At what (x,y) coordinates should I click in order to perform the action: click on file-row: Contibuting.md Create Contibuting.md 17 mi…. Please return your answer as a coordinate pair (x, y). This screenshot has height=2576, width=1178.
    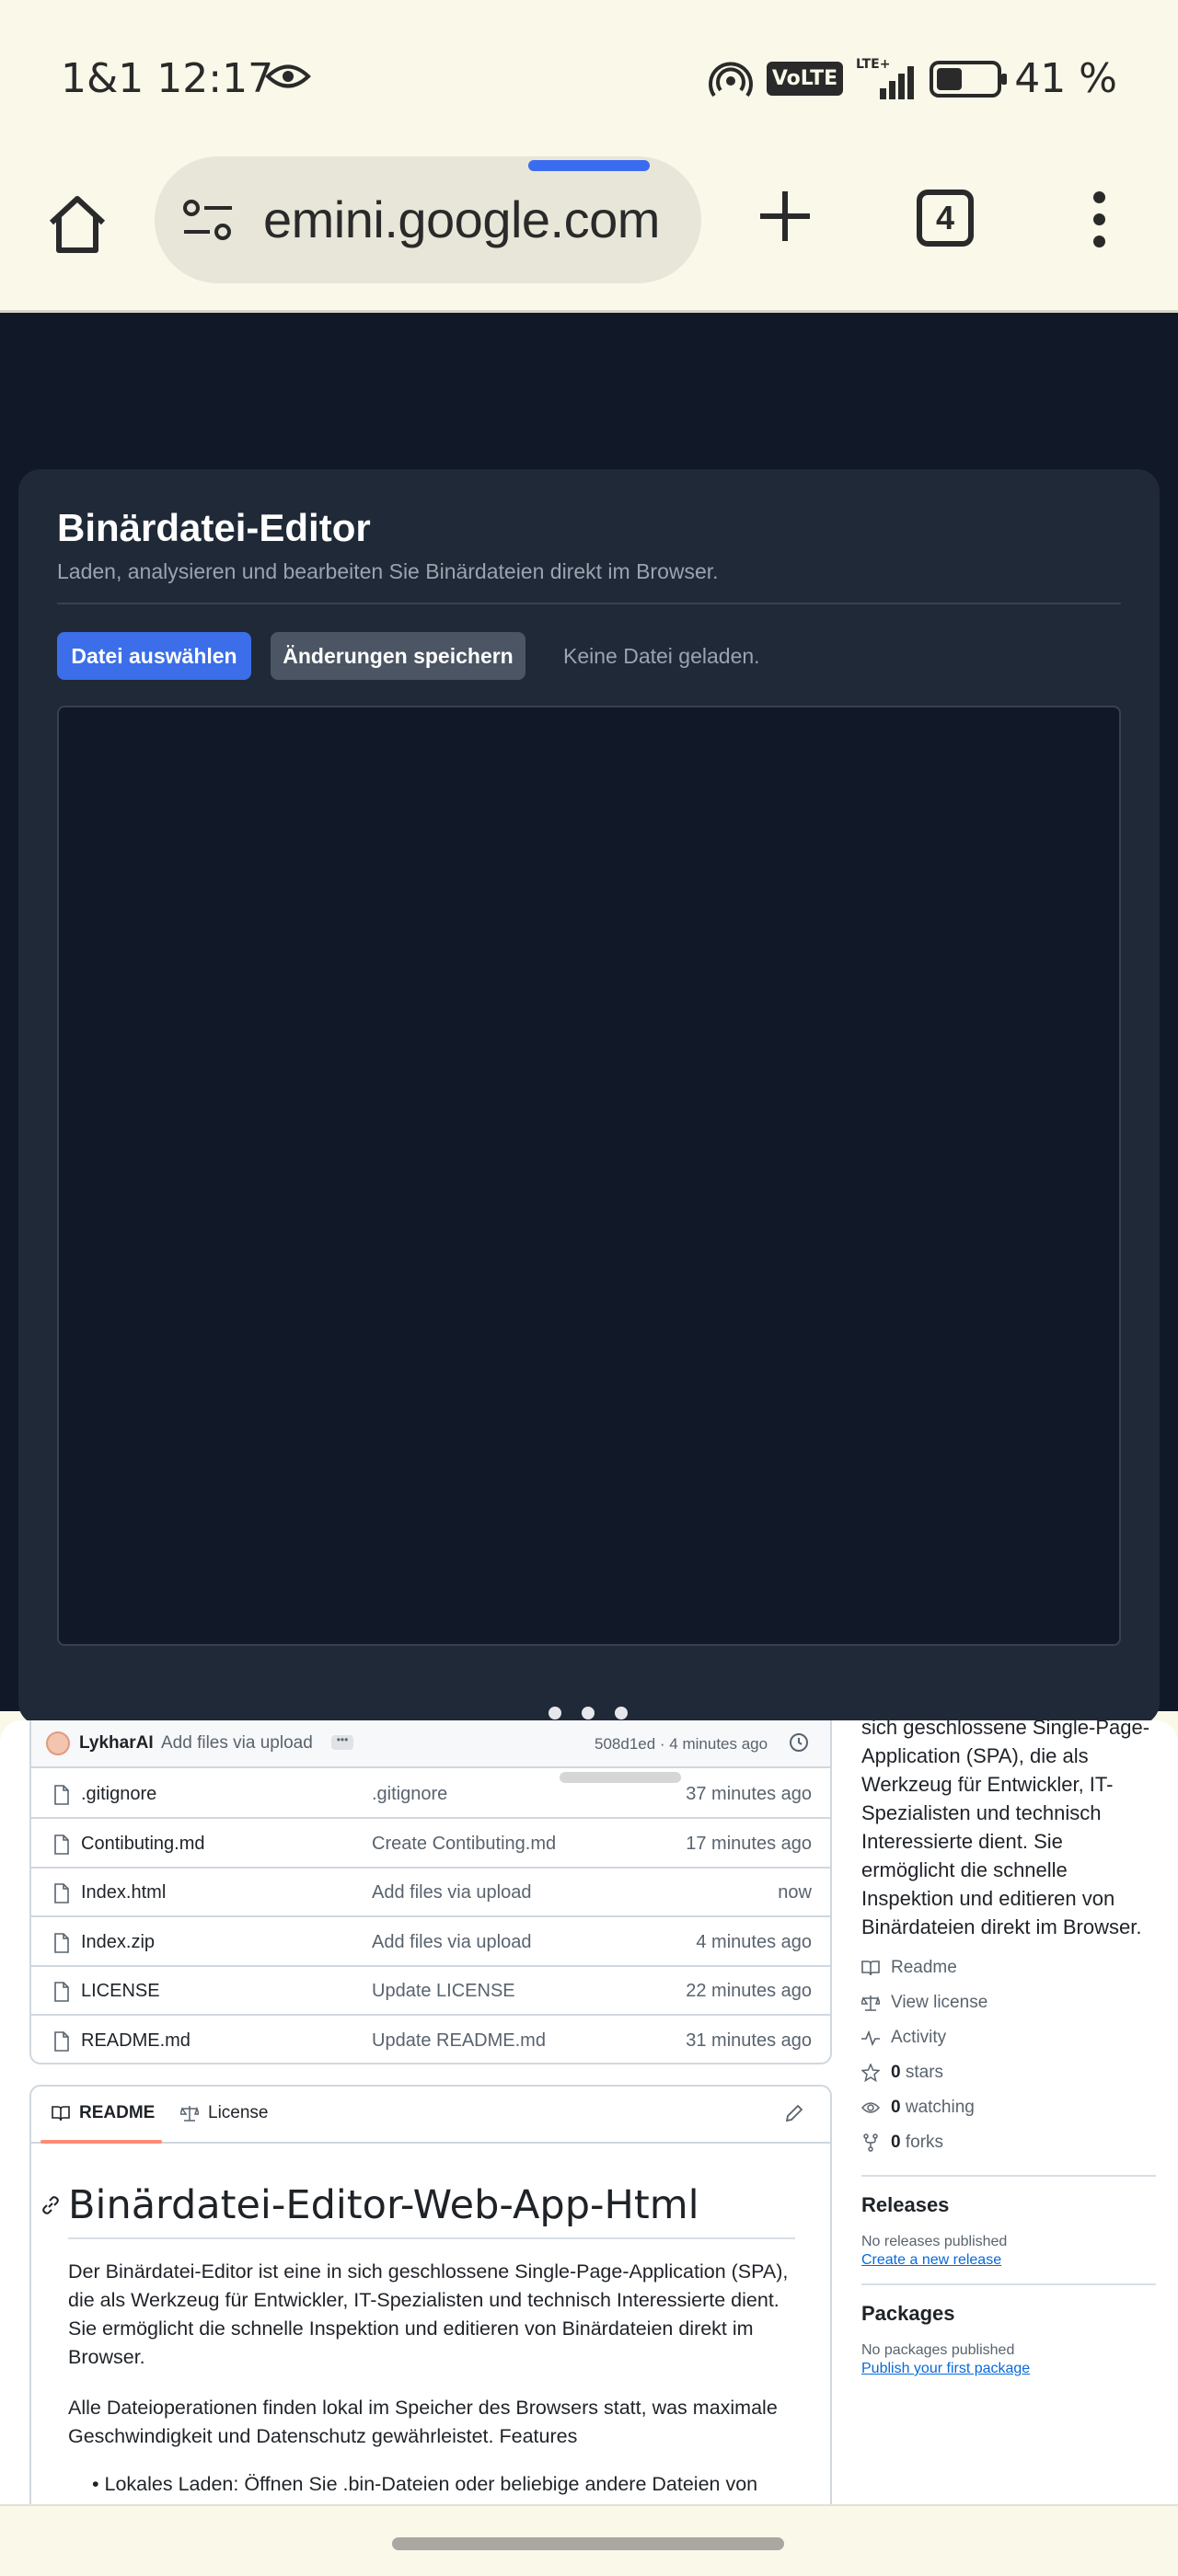
    Looking at the image, I should click on (430, 1844).